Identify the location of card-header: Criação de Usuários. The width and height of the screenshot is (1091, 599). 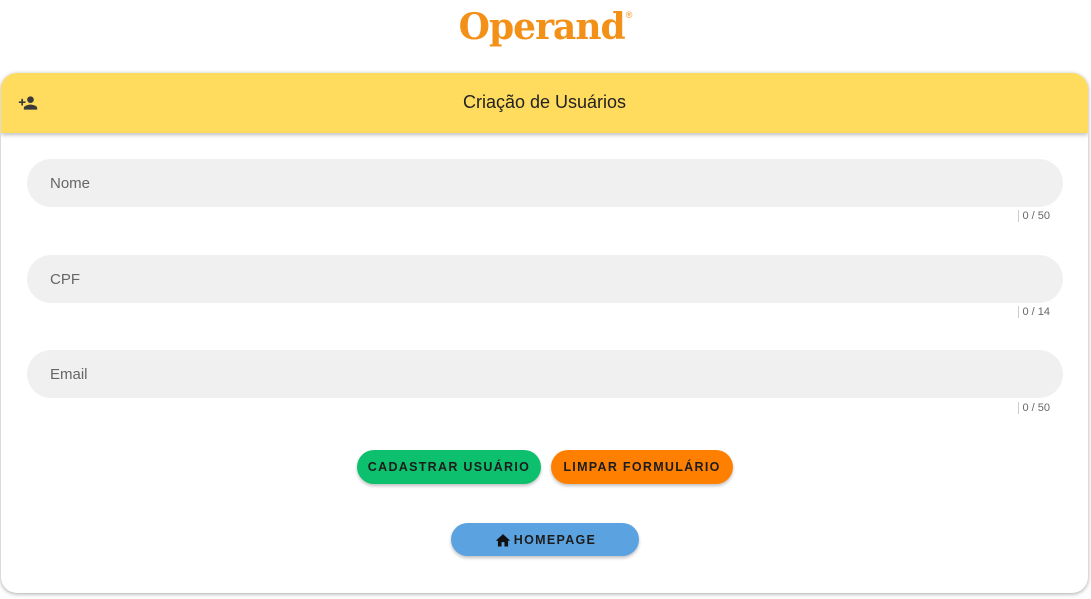
(544, 103).